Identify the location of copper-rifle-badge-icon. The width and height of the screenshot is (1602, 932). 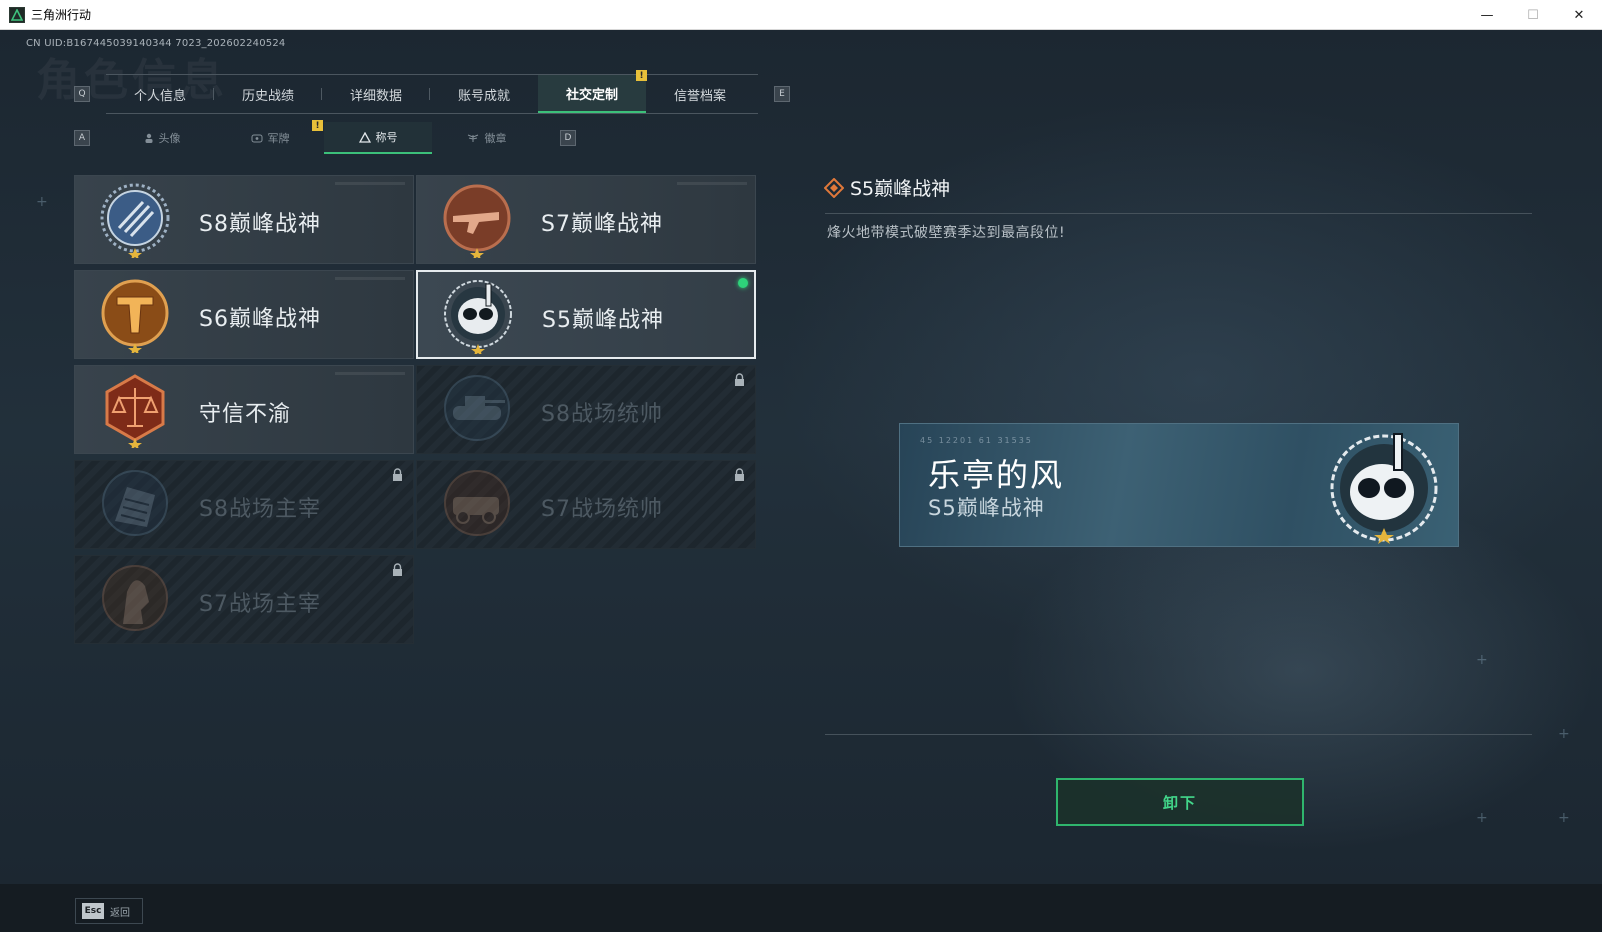
(477, 221).